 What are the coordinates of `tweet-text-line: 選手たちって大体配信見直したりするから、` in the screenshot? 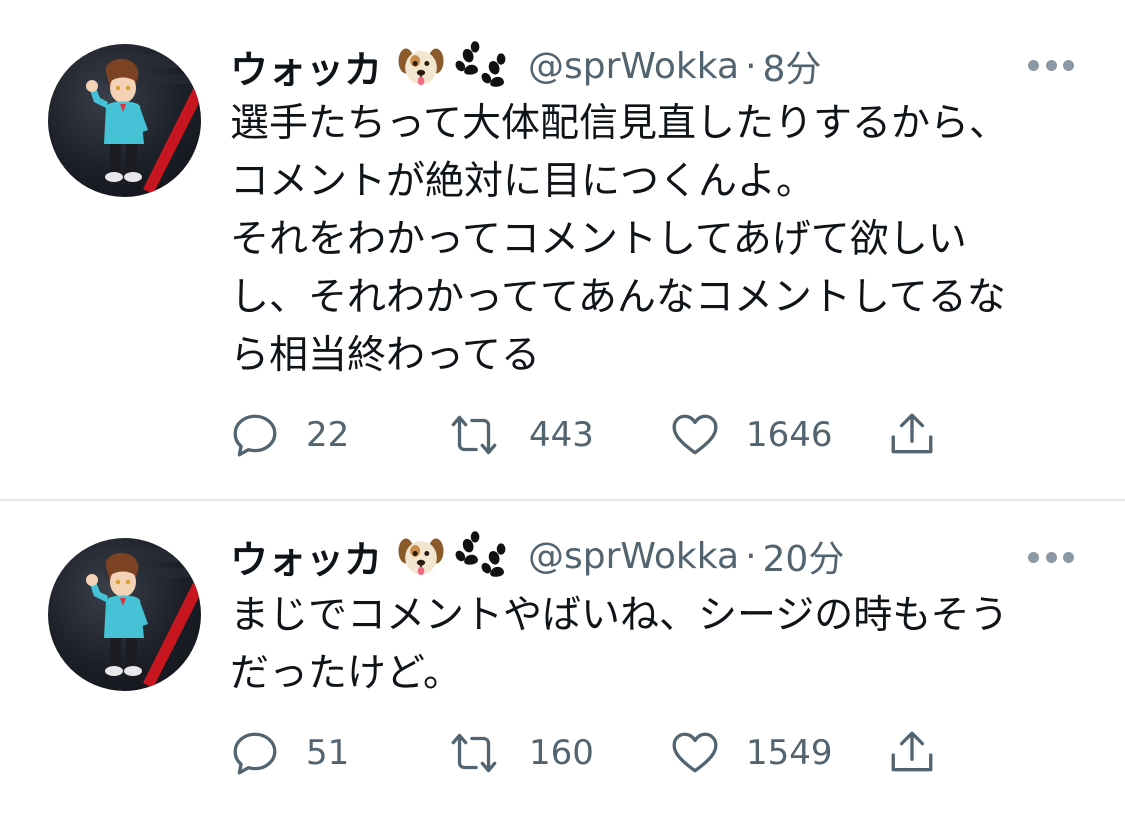 It's located at (619, 123).